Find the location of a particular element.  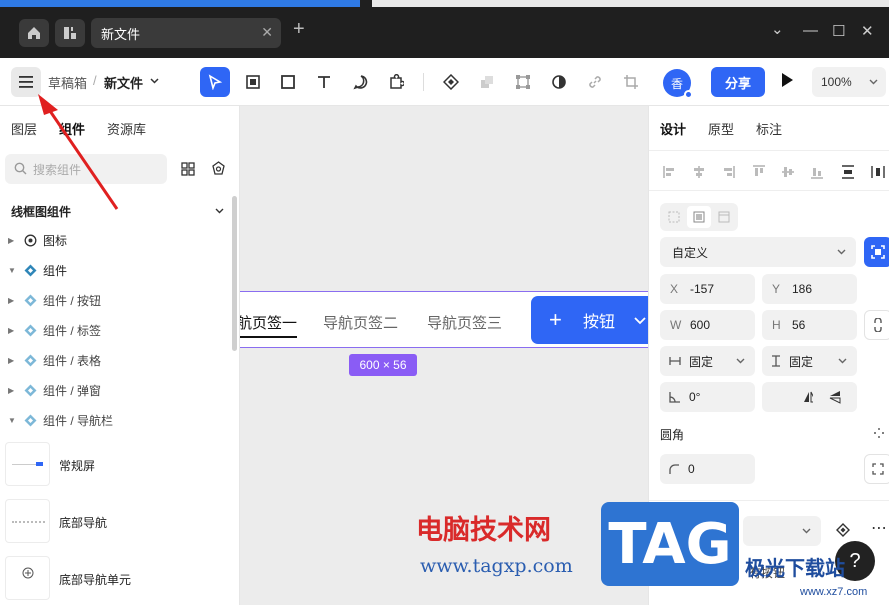

tabs-dropdown-icon: ⌄ is located at coordinates (777, 29).